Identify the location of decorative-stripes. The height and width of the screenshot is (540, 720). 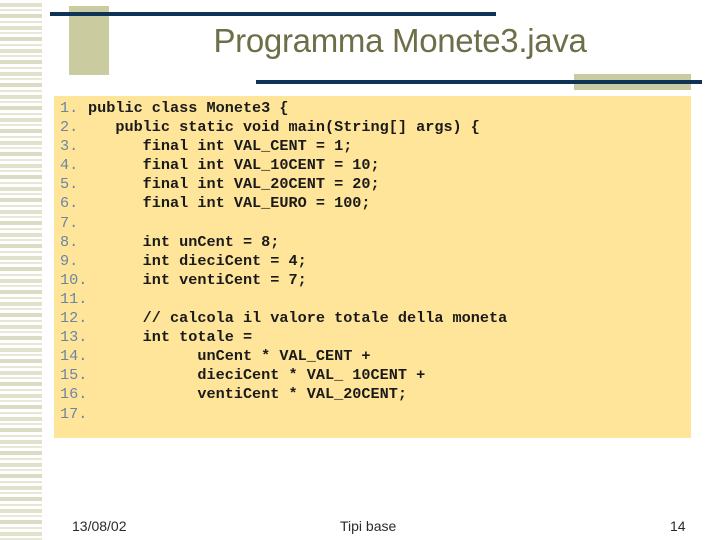
(21, 270).